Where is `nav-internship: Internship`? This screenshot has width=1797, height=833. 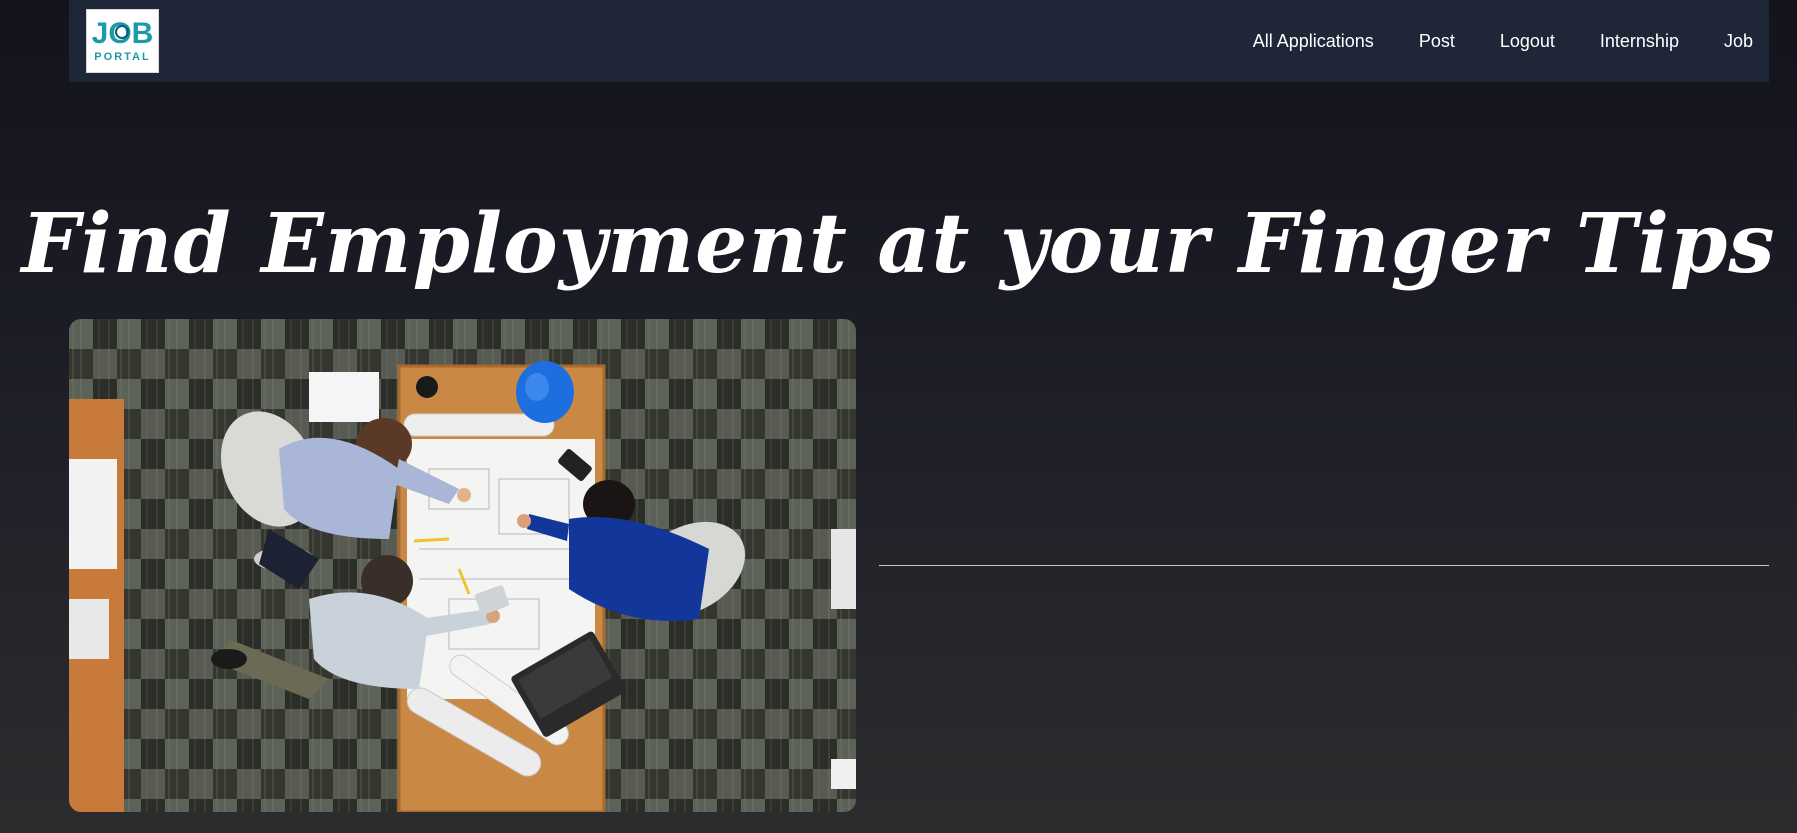
nav-internship: Internship is located at coordinates (1639, 41).